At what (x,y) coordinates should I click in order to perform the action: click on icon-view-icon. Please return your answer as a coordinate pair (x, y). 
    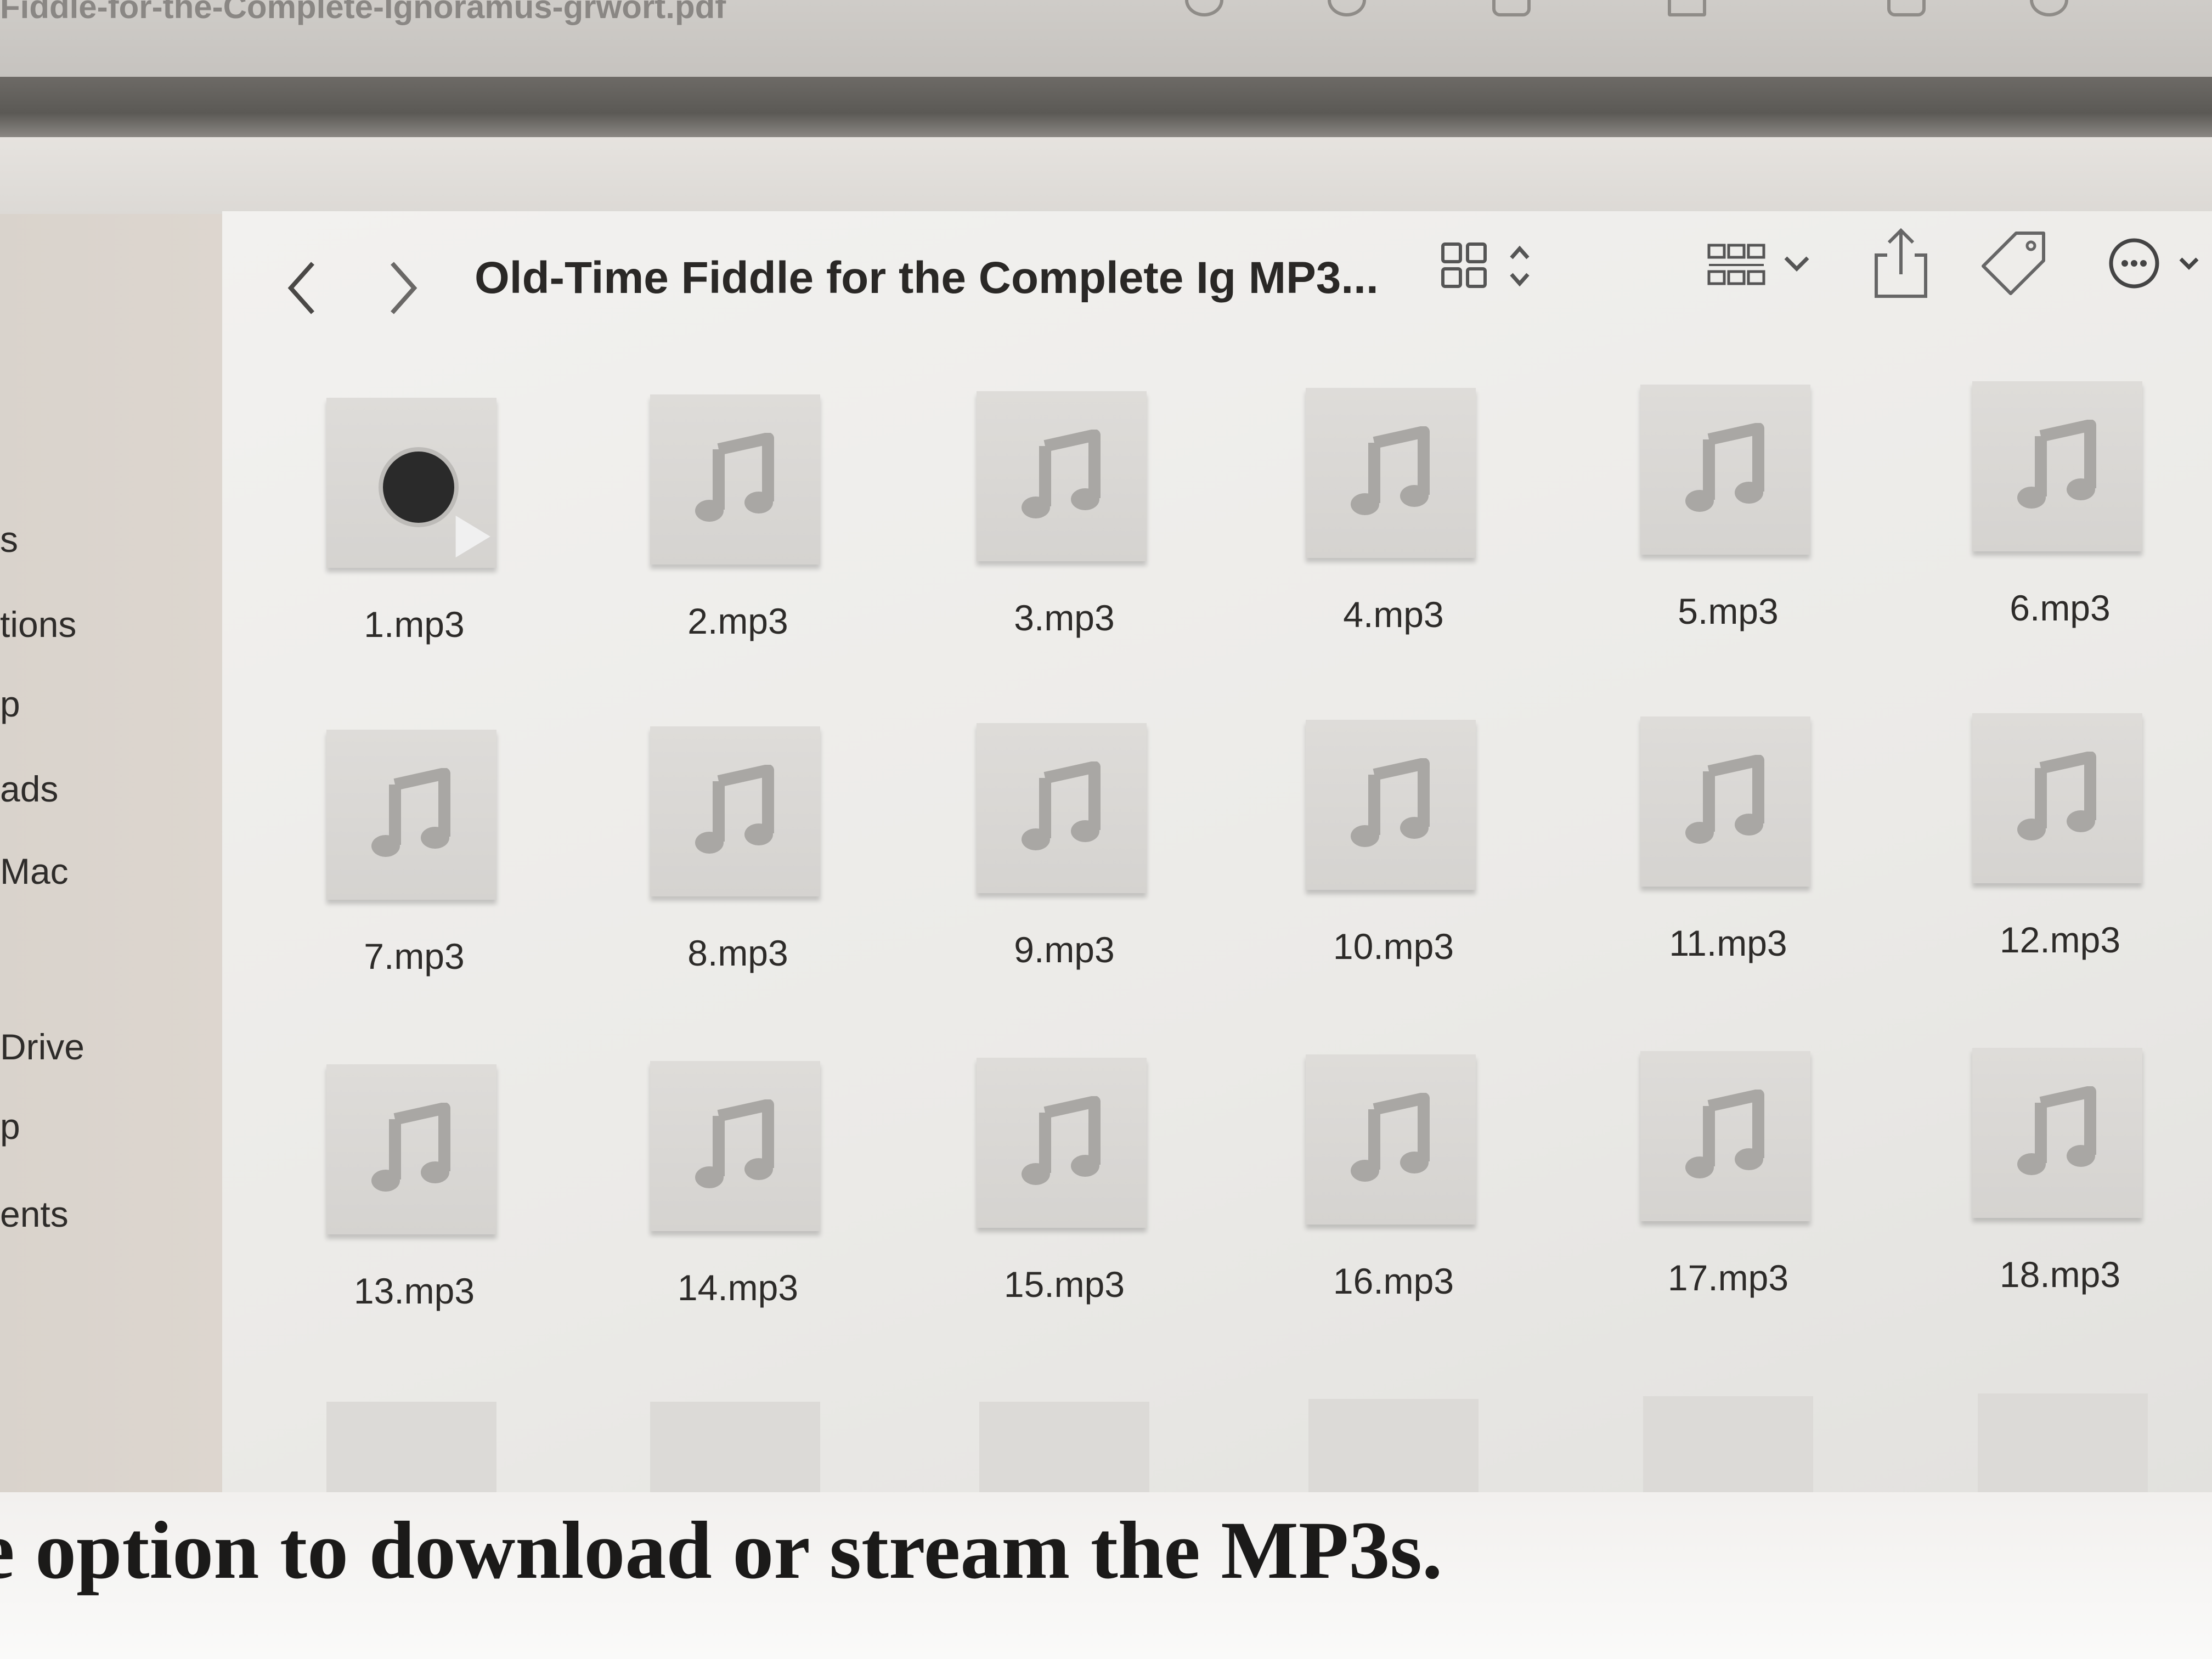
    Looking at the image, I should click on (1486, 265).